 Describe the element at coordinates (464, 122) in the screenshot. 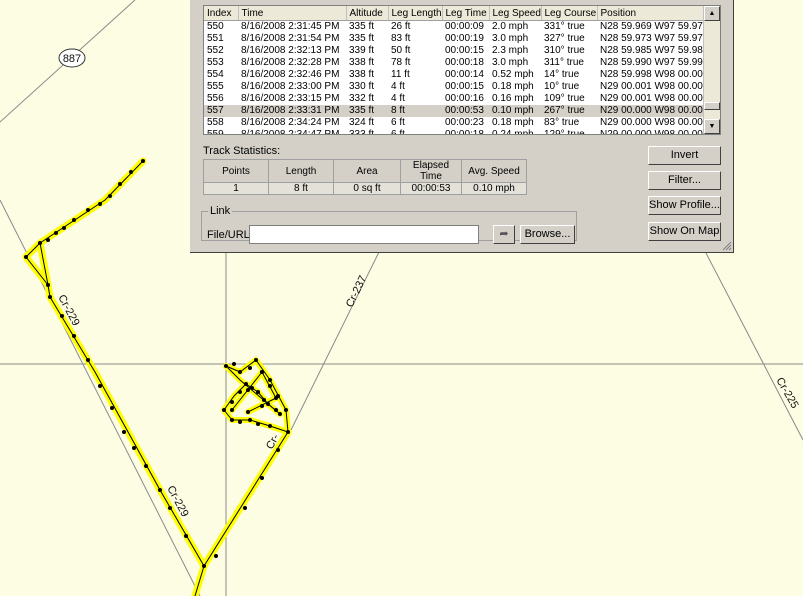

I see `table-cell: 00:00:23` at that location.